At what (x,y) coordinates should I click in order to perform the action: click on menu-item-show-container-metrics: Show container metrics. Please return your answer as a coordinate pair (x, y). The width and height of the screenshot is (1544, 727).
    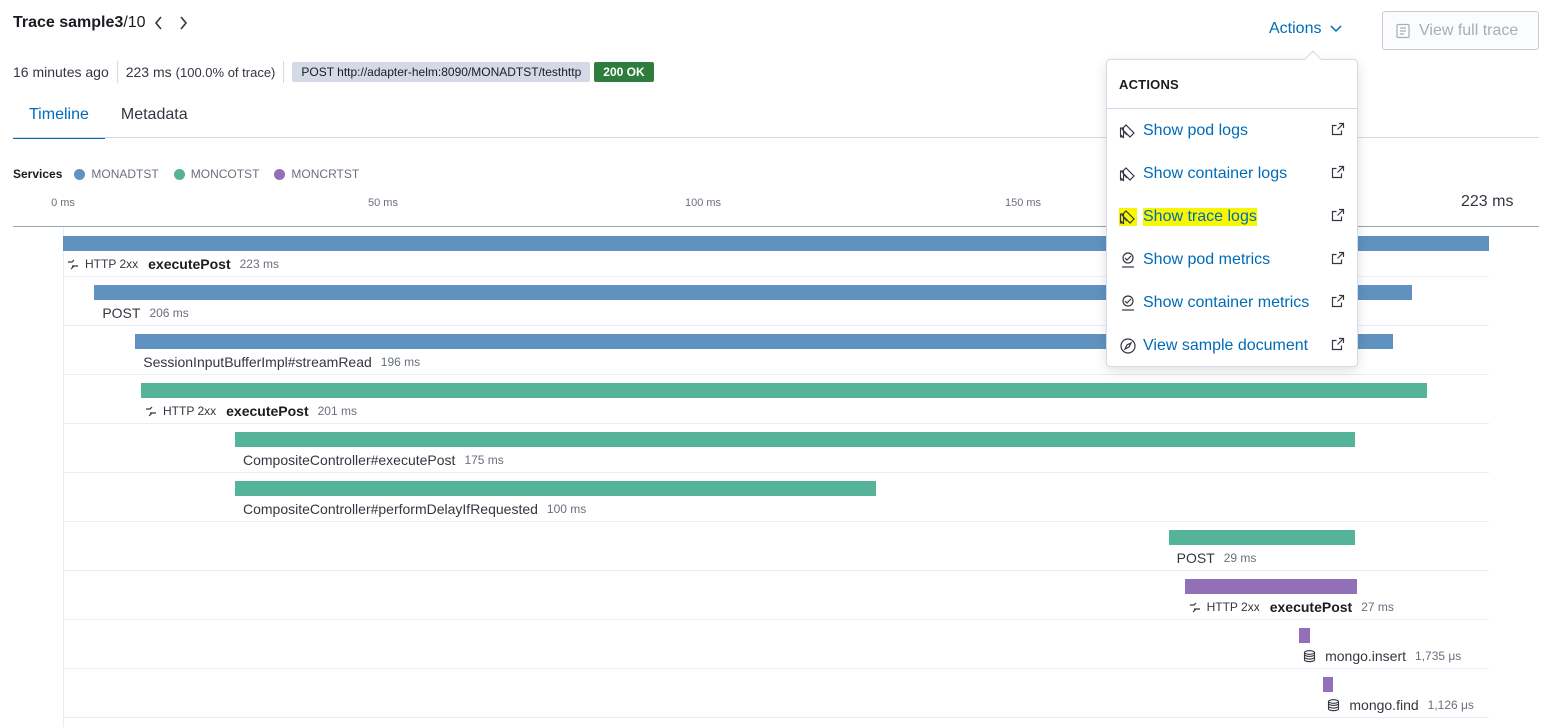
    Looking at the image, I should click on (1233, 303).